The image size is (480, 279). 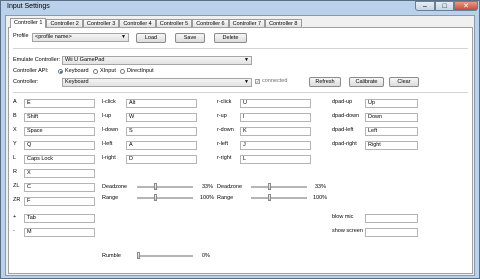 I want to click on mapping-field-dpad-right: Right, so click(x=391, y=145).